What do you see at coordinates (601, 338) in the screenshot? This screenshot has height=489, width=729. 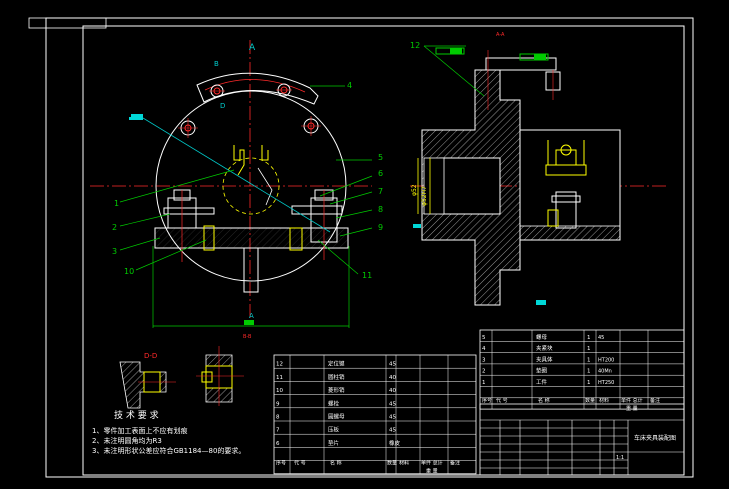 I see `bom-cell-mat: 45` at bounding box center [601, 338].